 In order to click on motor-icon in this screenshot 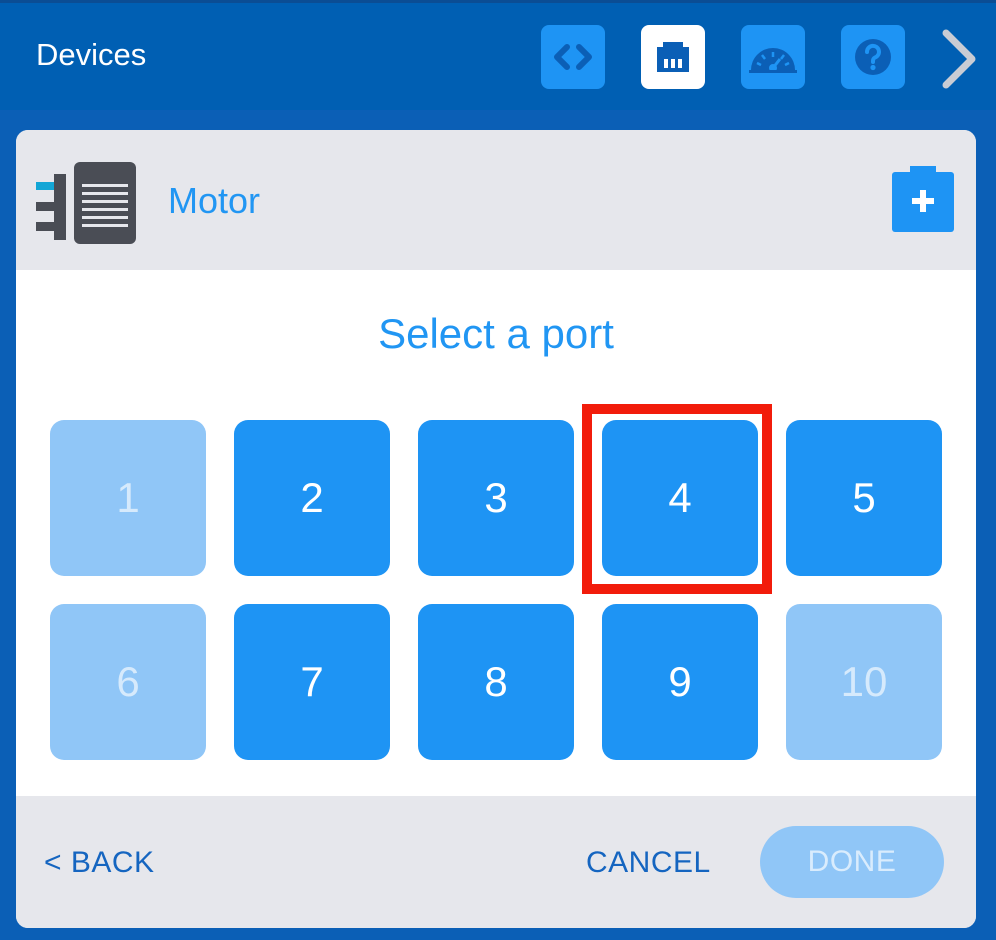, I will do `click(86, 203)`.